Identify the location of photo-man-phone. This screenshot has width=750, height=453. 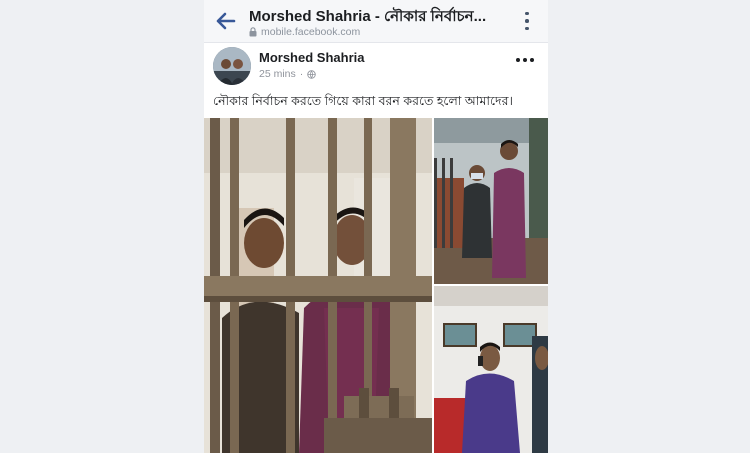
(491, 369).